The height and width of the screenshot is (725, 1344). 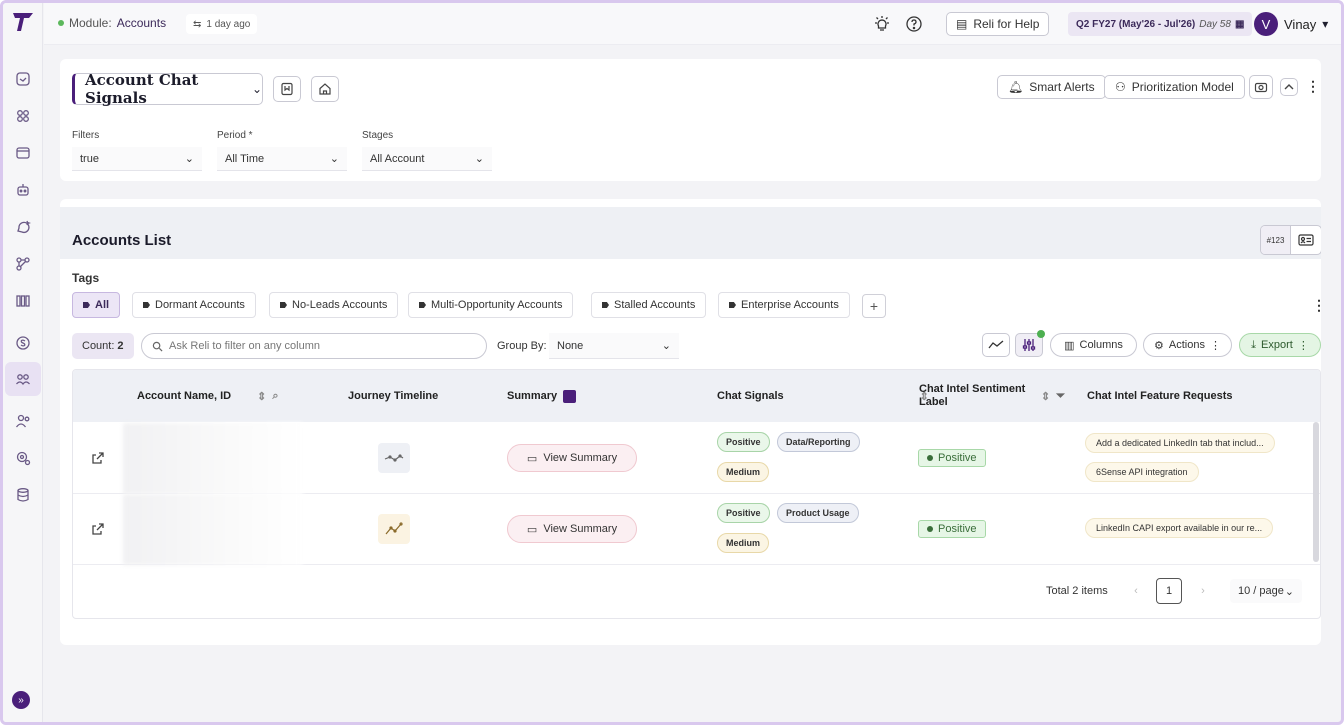 I want to click on trend-button, so click(x=996, y=345).